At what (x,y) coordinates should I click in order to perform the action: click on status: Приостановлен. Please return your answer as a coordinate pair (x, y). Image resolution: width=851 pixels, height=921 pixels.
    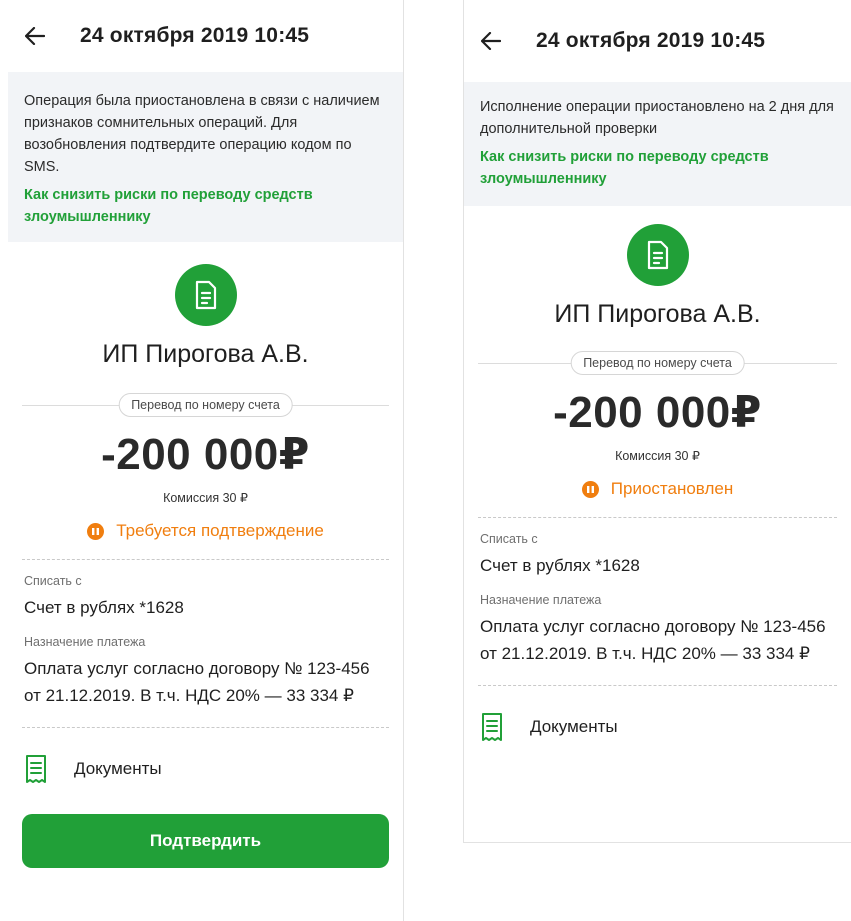
    Looking at the image, I should click on (657, 489).